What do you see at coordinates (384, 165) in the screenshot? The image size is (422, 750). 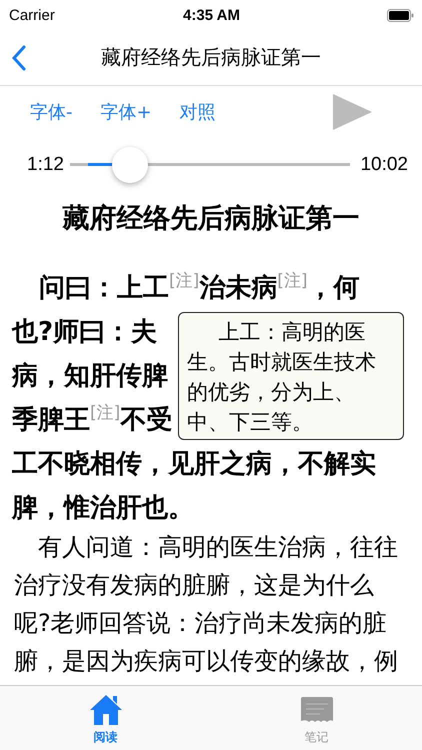 I see `duration-time: 10:02` at bounding box center [384, 165].